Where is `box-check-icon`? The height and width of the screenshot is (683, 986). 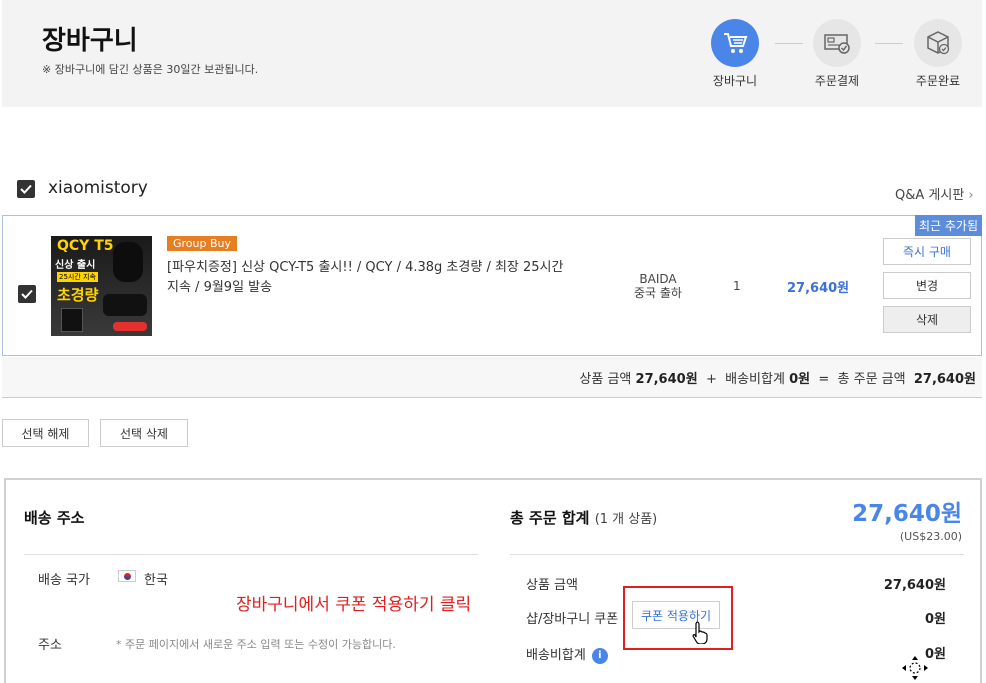 box-check-icon is located at coordinates (938, 43).